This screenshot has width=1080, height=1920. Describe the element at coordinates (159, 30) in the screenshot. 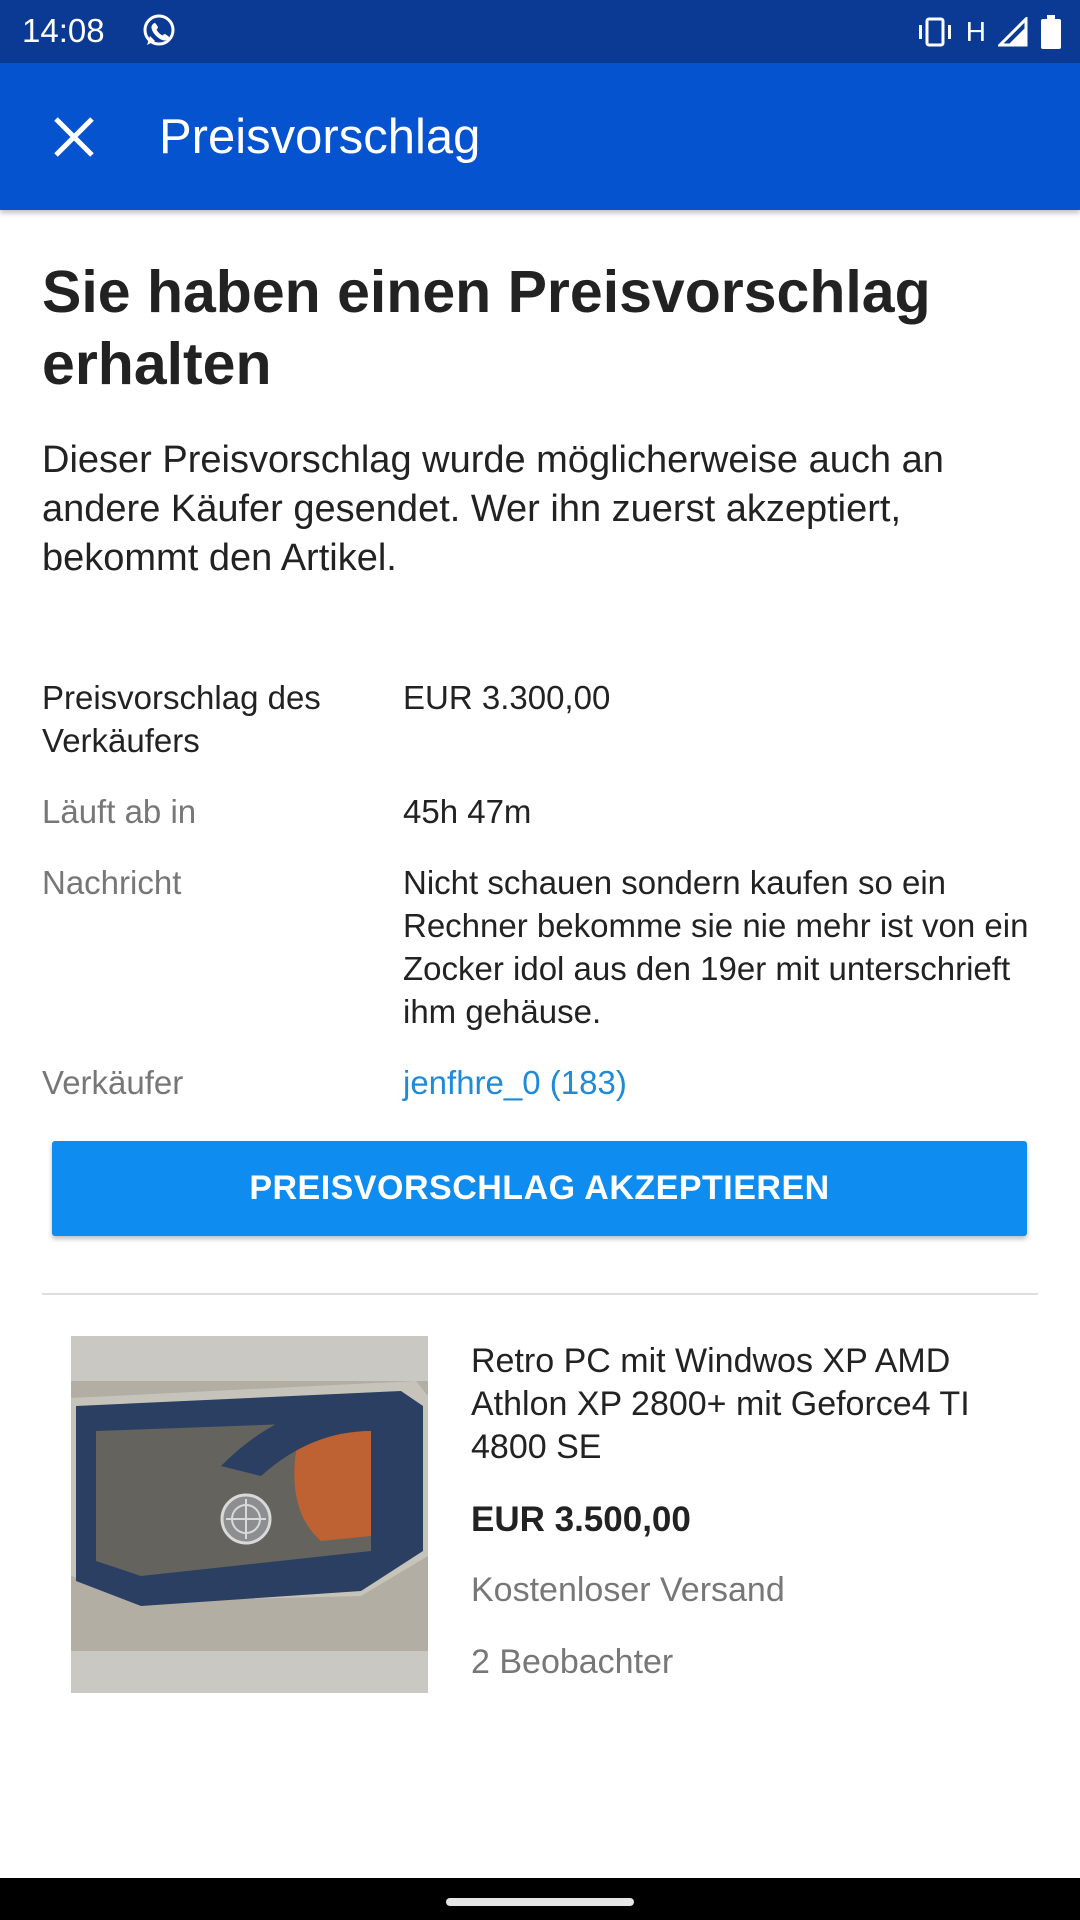

I see `whatsapp-icon` at that location.